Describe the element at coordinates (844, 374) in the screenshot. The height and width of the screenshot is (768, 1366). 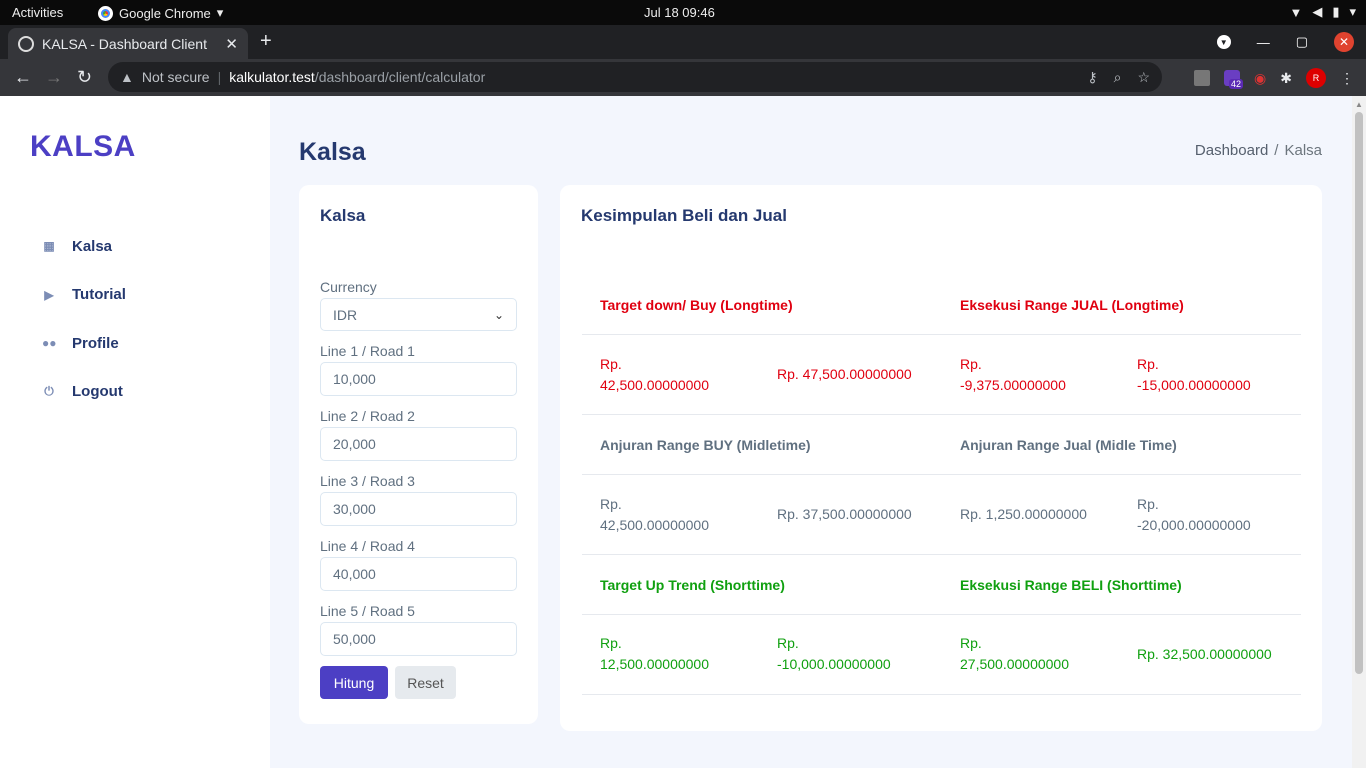
I see `value-cell: Rp. 47,500.00000000` at that location.